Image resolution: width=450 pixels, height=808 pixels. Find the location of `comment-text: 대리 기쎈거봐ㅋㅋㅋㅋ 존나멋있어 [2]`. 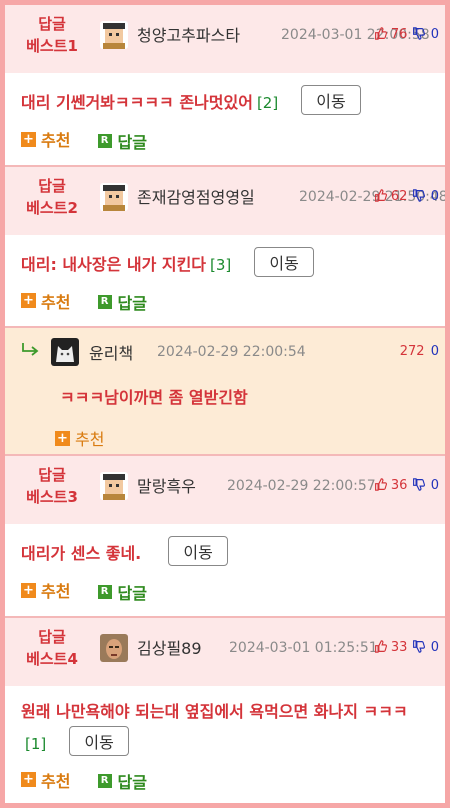

comment-text: 대리 기쎈거봐ㅋㅋㅋㅋ 존나멋있어 [2] is located at coordinates (149, 102).